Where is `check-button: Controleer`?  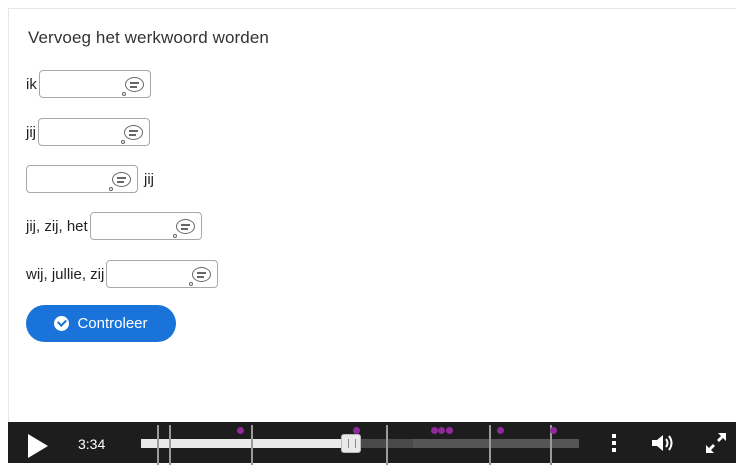
check-button: Controleer is located at coordinates (101, 323).